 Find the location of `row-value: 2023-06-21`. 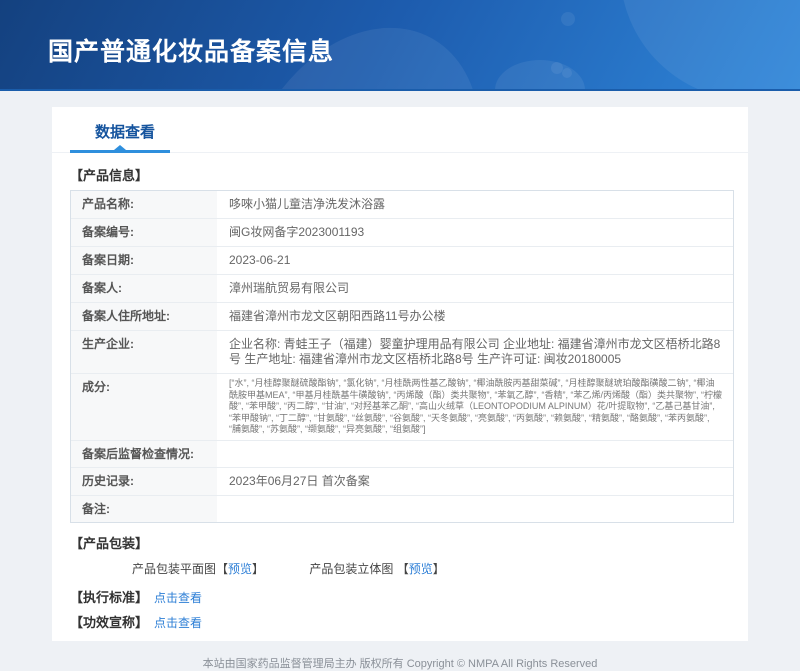

row-value: 2023-06-21 is located at coordinates (260, 260).